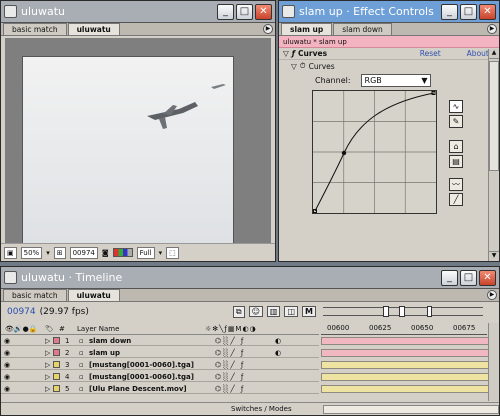 The image size is (500, 416). I want to click on comp-marker-icon: ⧉, so click(238, 311).